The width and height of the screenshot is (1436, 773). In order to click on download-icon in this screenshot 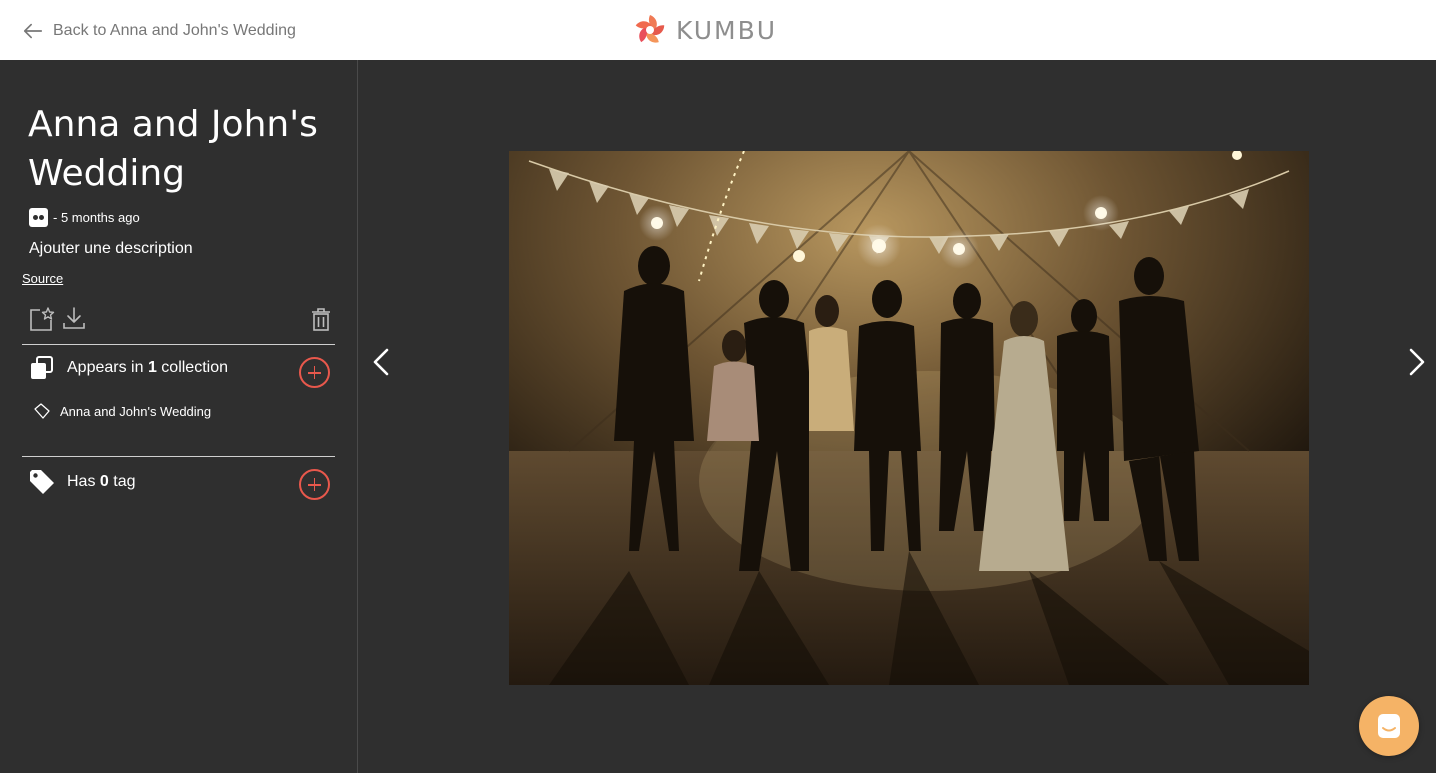, I will do `click(74, 318)`.